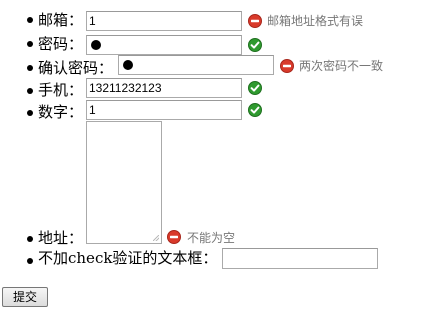 The height and width of the screenshot is (309, 438). Describe the element at coordinates (128, 258) in the screenshot. I see `unchecked-field-label: 不加check验证的文本框：` at that location.